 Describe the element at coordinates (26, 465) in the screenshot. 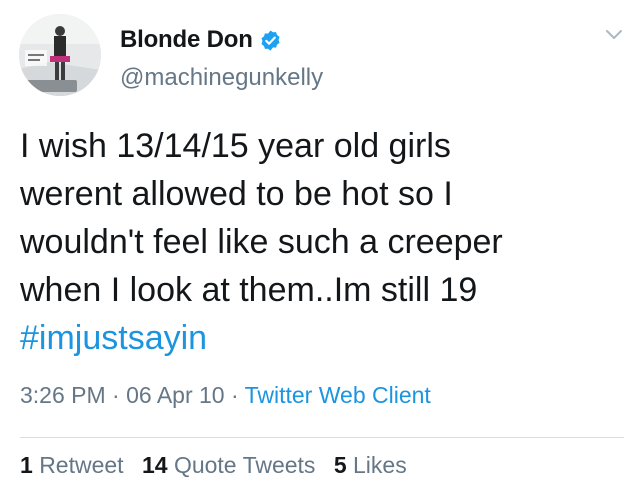

I see `retweets-count: 1` at that location.